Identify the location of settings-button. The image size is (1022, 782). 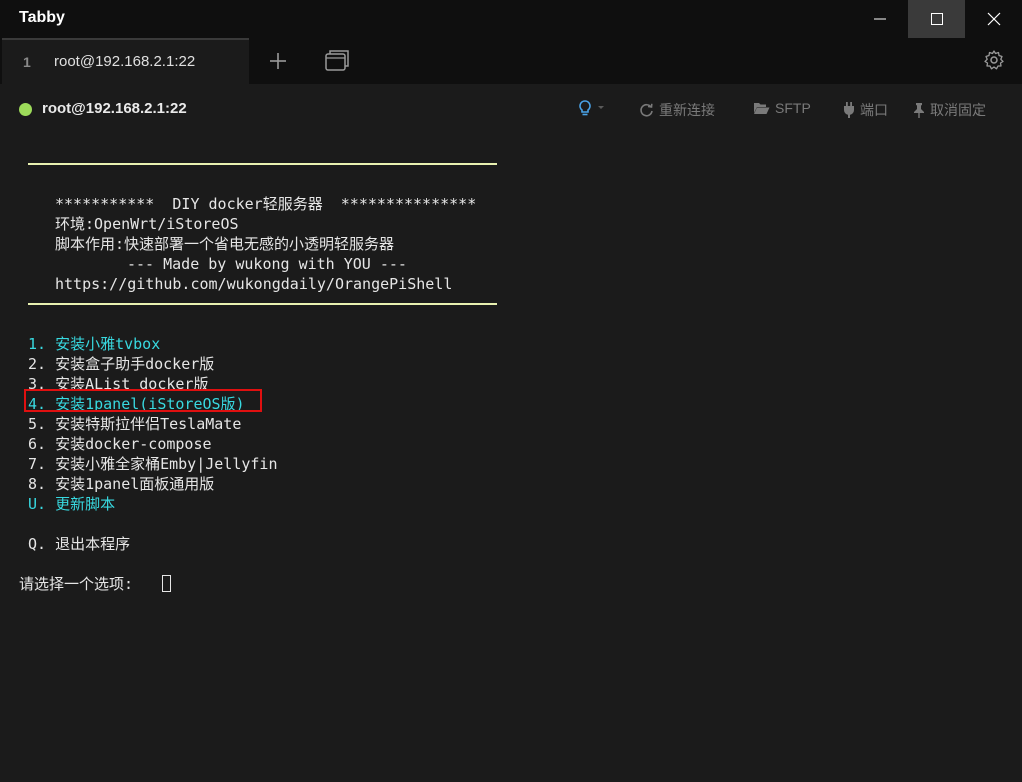
(994, 60).